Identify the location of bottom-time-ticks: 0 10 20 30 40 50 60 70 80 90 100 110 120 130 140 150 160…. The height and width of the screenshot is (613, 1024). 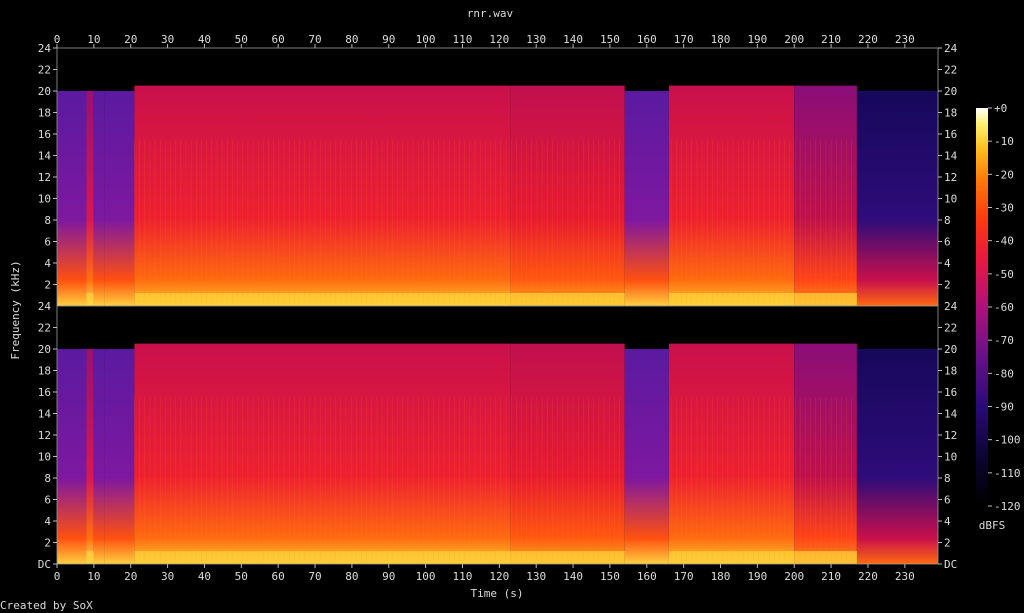
(484, 573).